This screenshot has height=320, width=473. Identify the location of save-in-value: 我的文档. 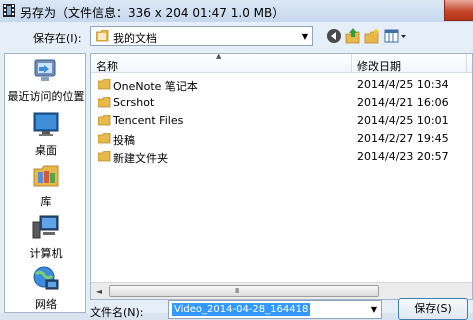
(135, 38).